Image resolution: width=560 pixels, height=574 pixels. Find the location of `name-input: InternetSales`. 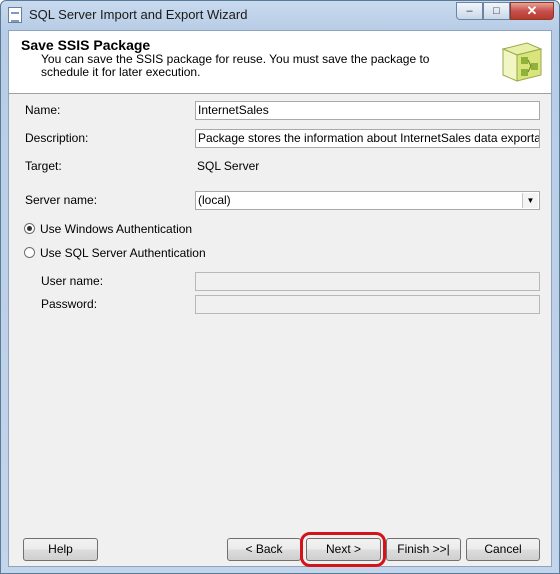

name-input: InternetSales is located at coordinates (367, 110).